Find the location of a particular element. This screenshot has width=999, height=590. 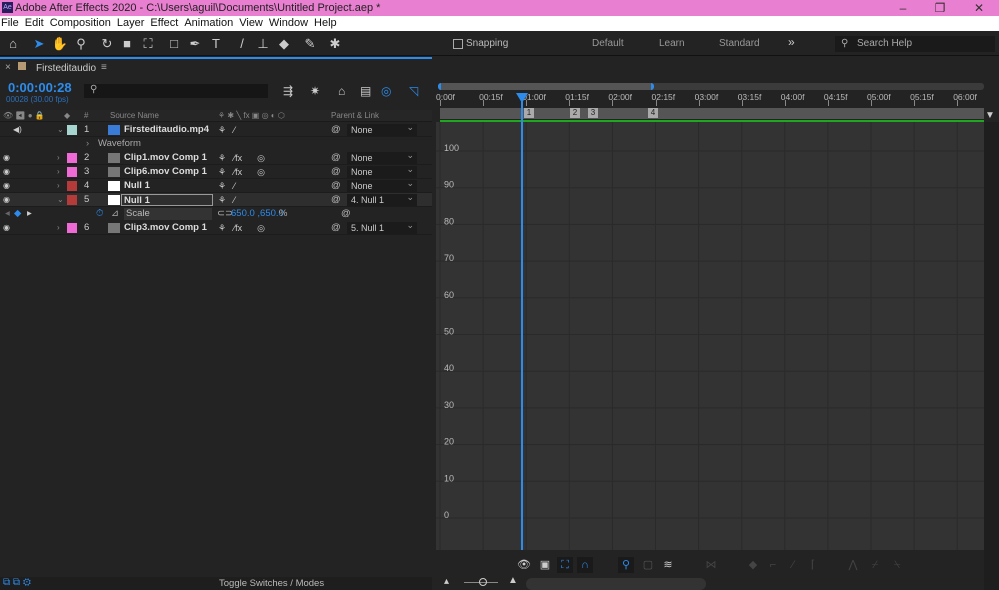

layer-marker: 4 is located at coordinates (653, 113).